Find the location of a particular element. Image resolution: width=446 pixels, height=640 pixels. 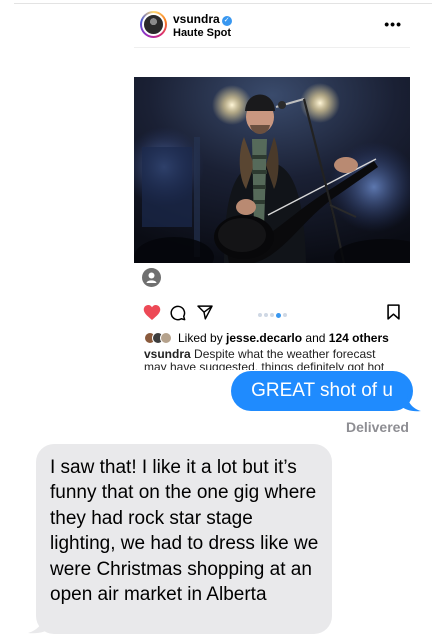

post-username: vsundra ✓ is located at coordinates (202, 19).